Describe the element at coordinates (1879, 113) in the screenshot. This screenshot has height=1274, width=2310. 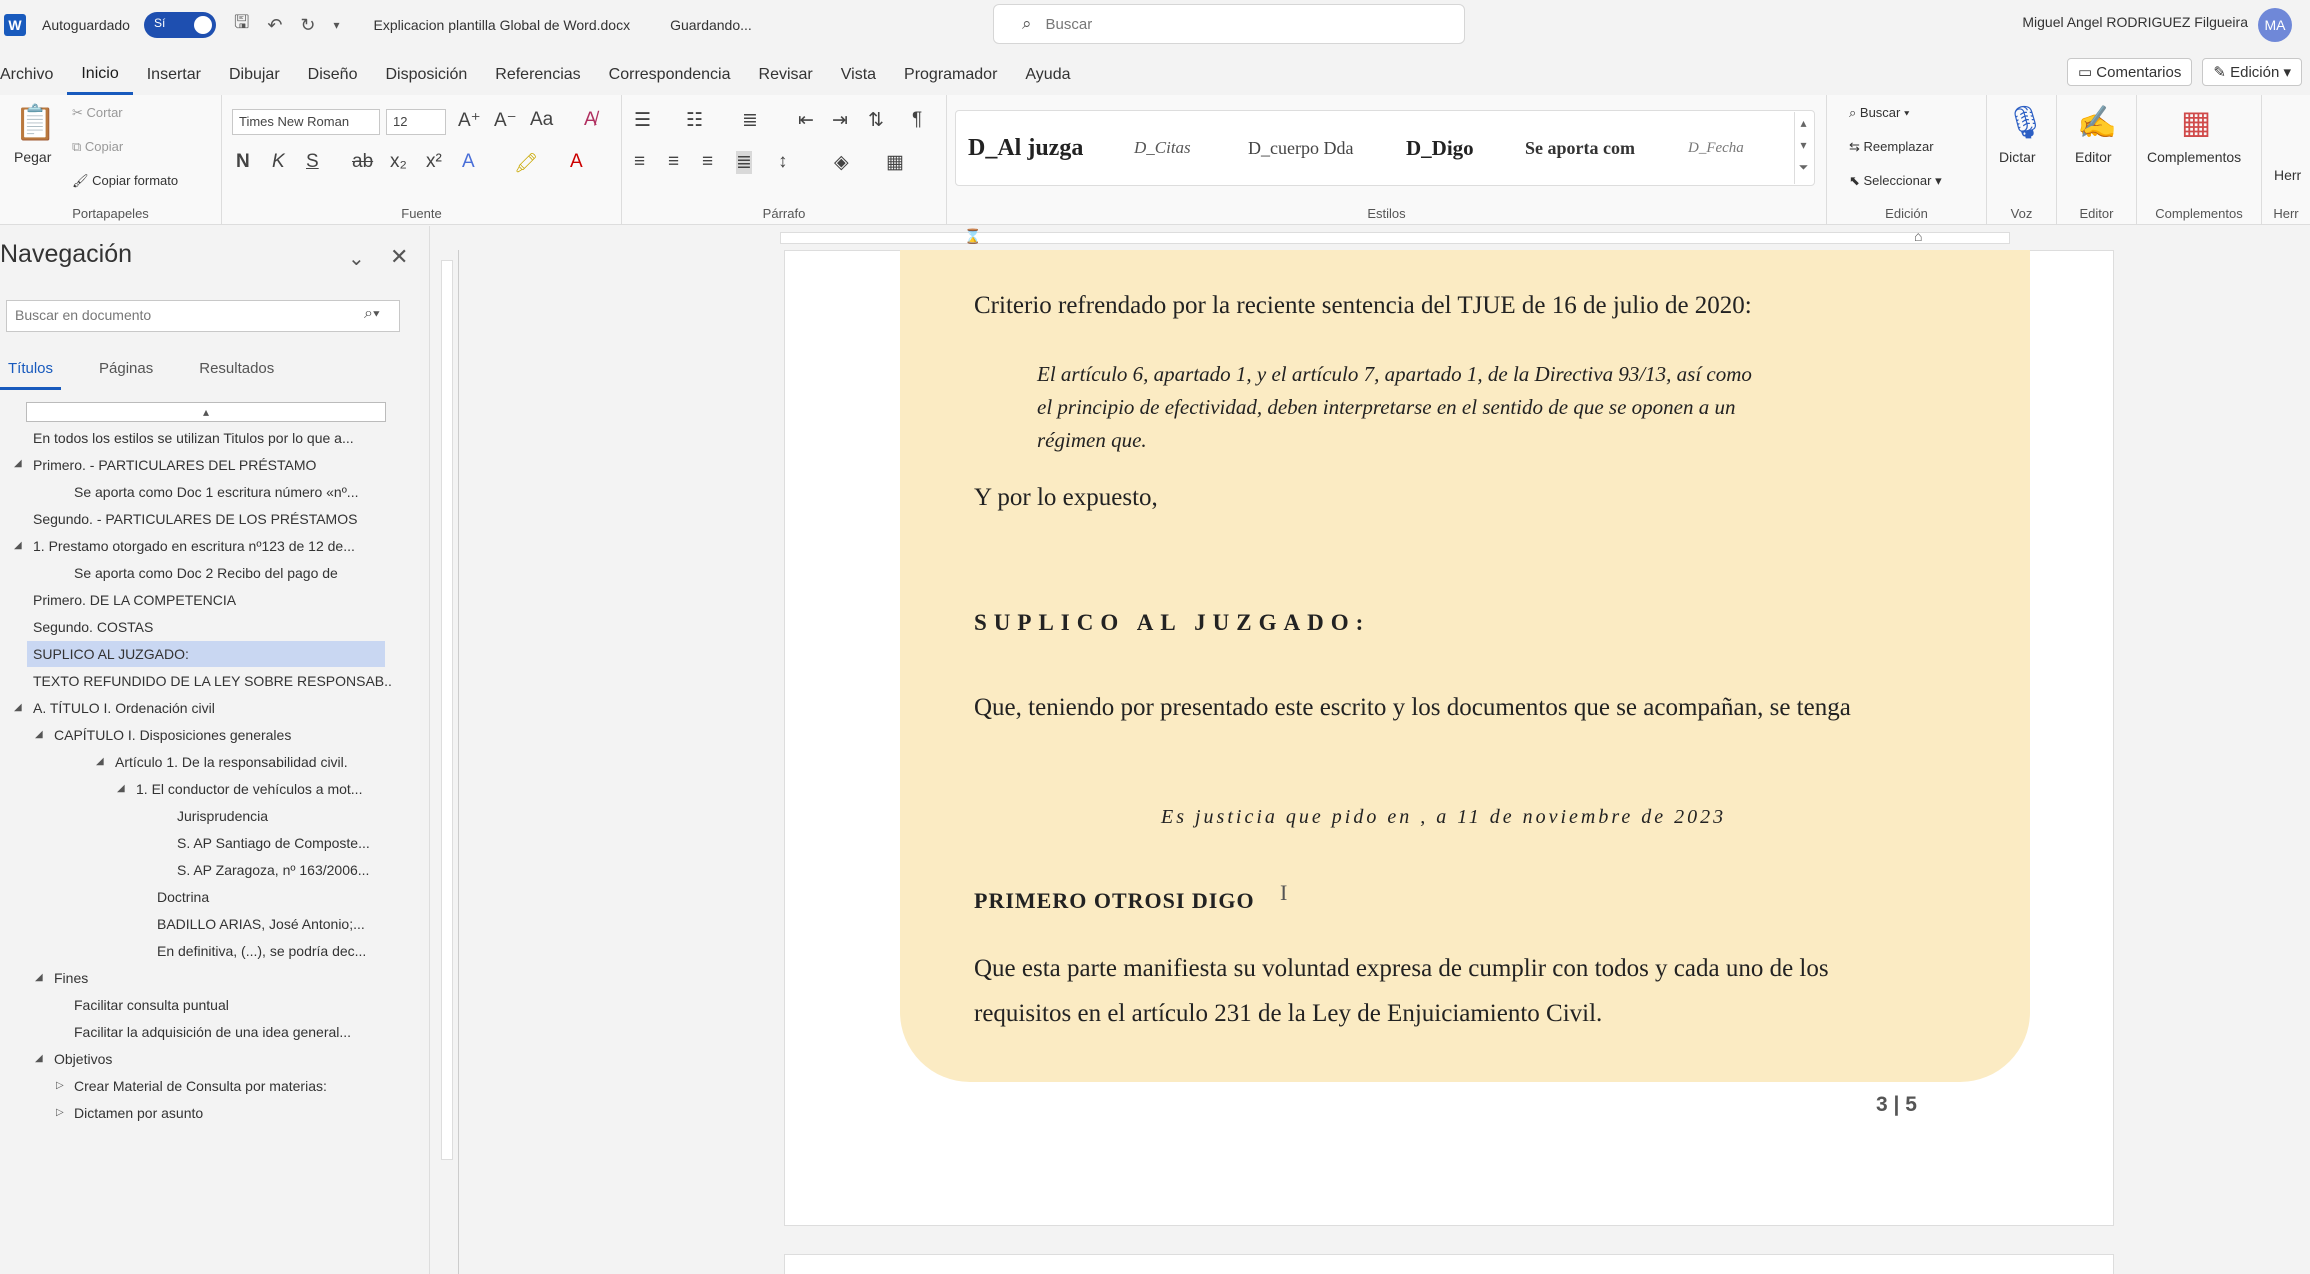
I see `find-button: ⌕ Buscar ▾` at that location.